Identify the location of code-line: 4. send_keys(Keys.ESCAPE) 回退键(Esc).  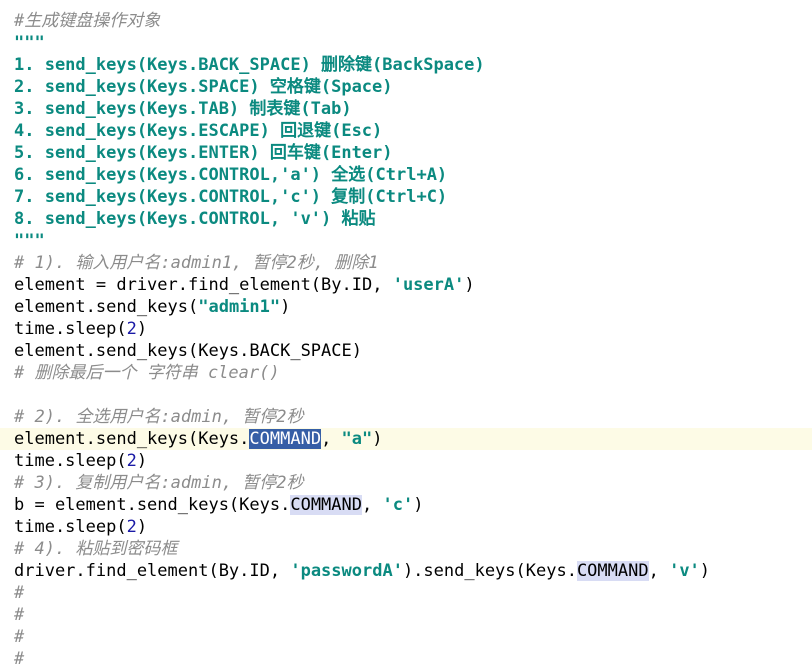
(406, 131).